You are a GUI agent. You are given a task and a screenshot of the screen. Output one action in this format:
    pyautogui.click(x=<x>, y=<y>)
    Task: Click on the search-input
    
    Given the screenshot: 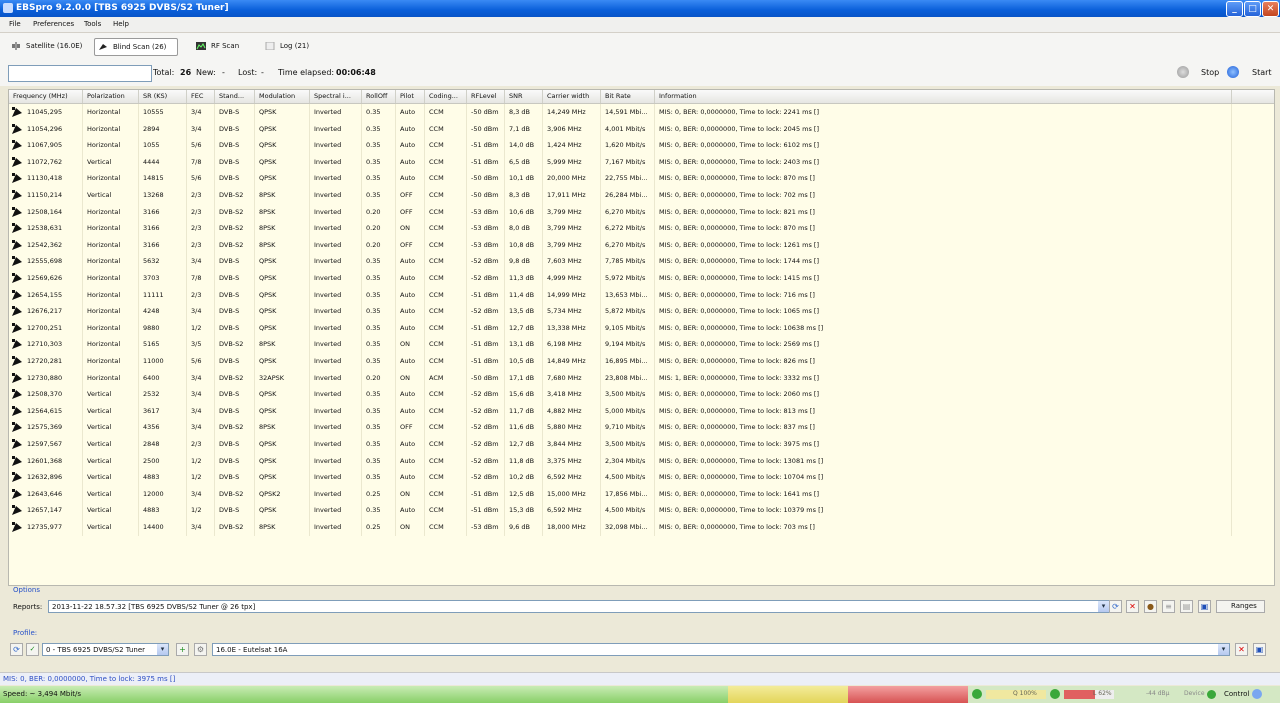 What is the action you would take?
    pyautogui.click(x=80, y=73)
    